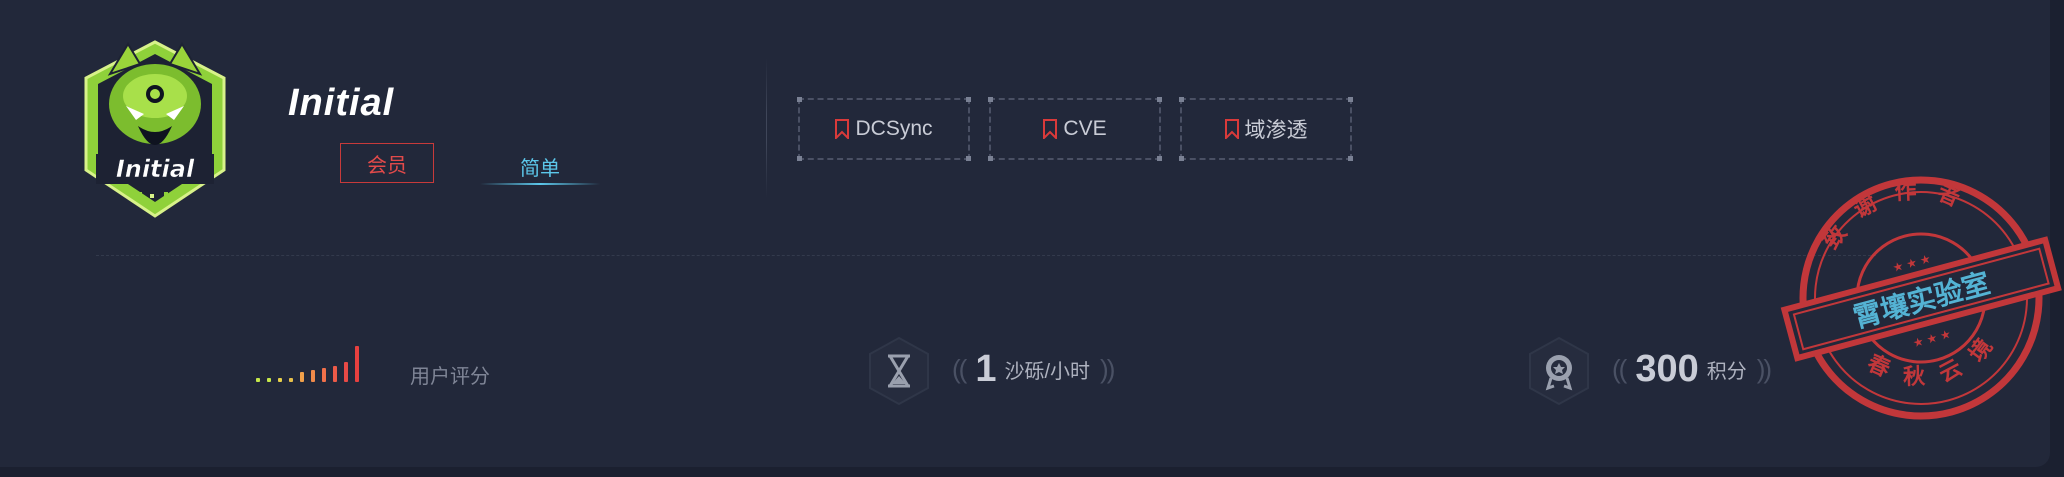 The width and height of the screenshot is (2064, 477). What do you see at coordinates (387, 163) in the screenshot?
I see `member-tag: 会员` at bounding box center [387, 163].